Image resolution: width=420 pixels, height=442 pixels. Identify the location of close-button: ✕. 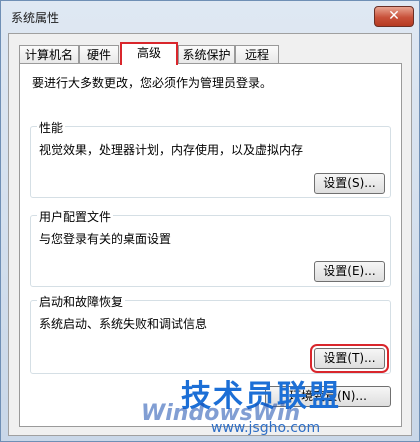
(394, 16).